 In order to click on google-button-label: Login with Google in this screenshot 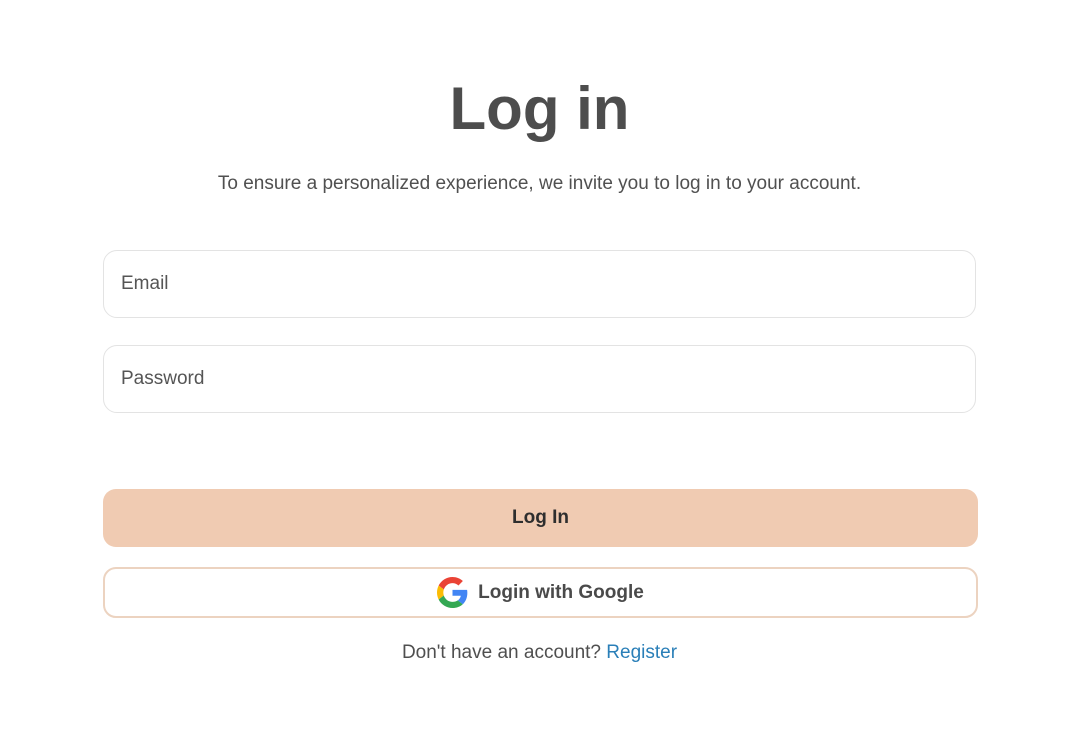, I will do `click(561, 592)`.